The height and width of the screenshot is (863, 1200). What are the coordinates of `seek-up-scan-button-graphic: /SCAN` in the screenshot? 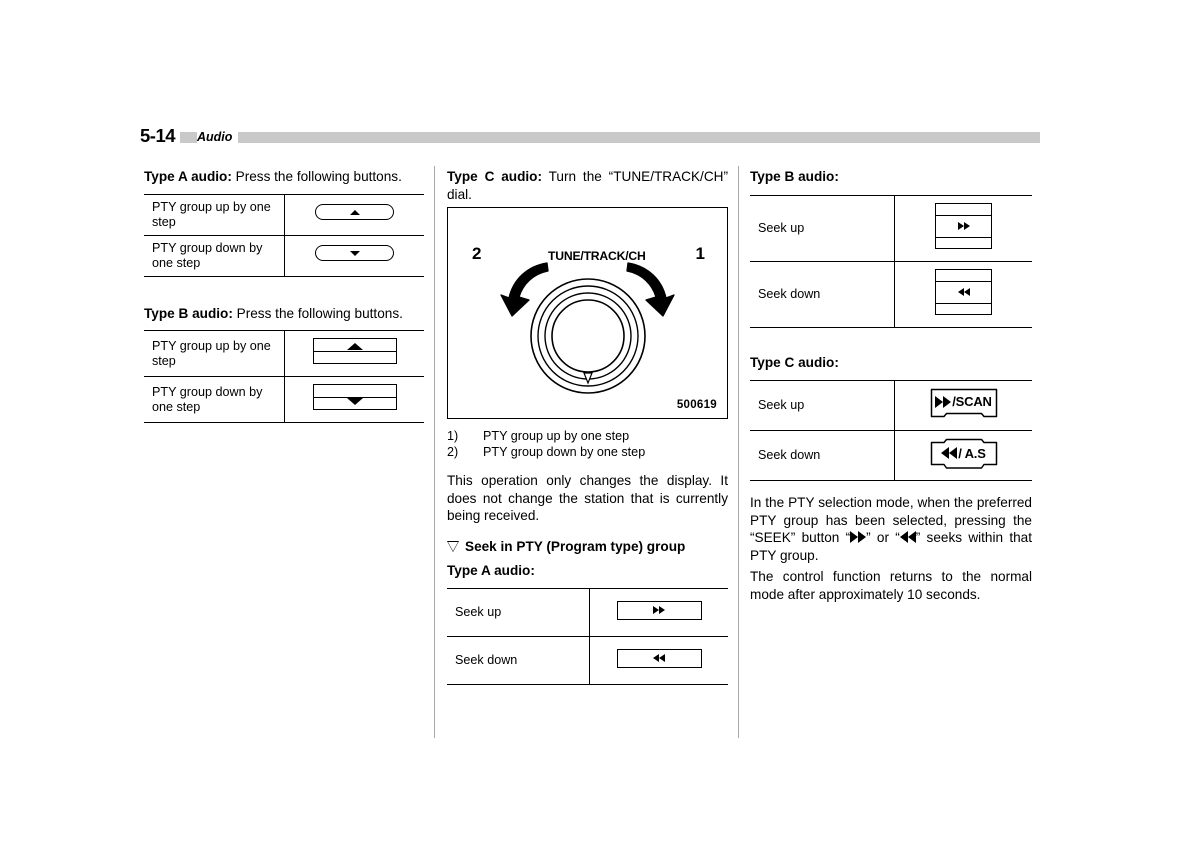 It's located at (964, 403).